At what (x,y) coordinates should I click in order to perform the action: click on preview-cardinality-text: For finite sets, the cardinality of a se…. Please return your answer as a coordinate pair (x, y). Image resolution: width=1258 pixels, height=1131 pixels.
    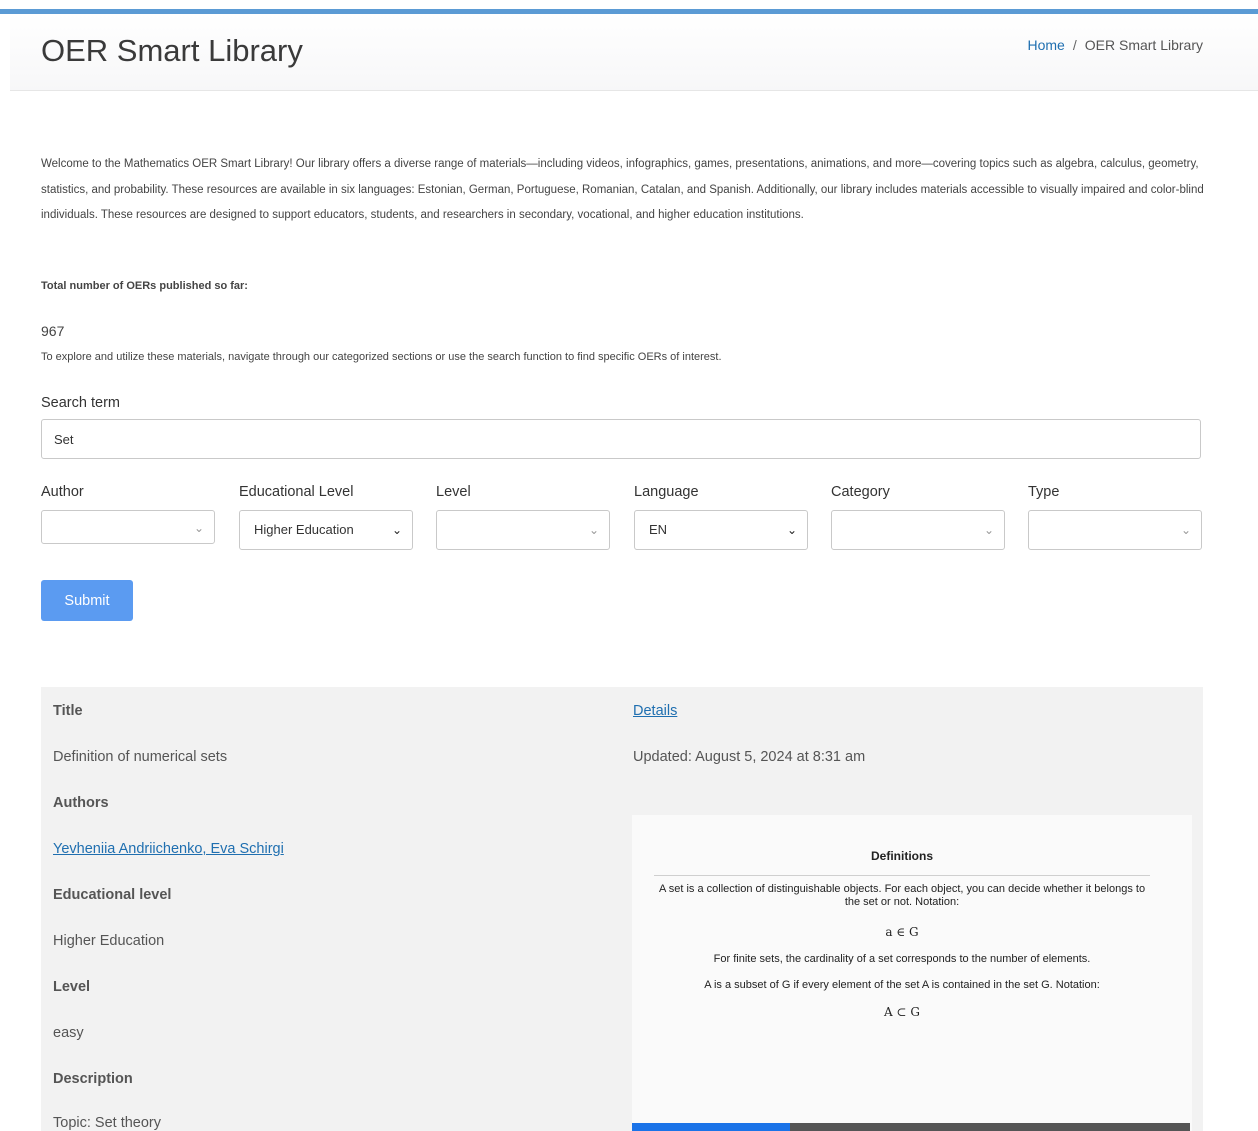
    Looking at the image, I should click on (902, 959).